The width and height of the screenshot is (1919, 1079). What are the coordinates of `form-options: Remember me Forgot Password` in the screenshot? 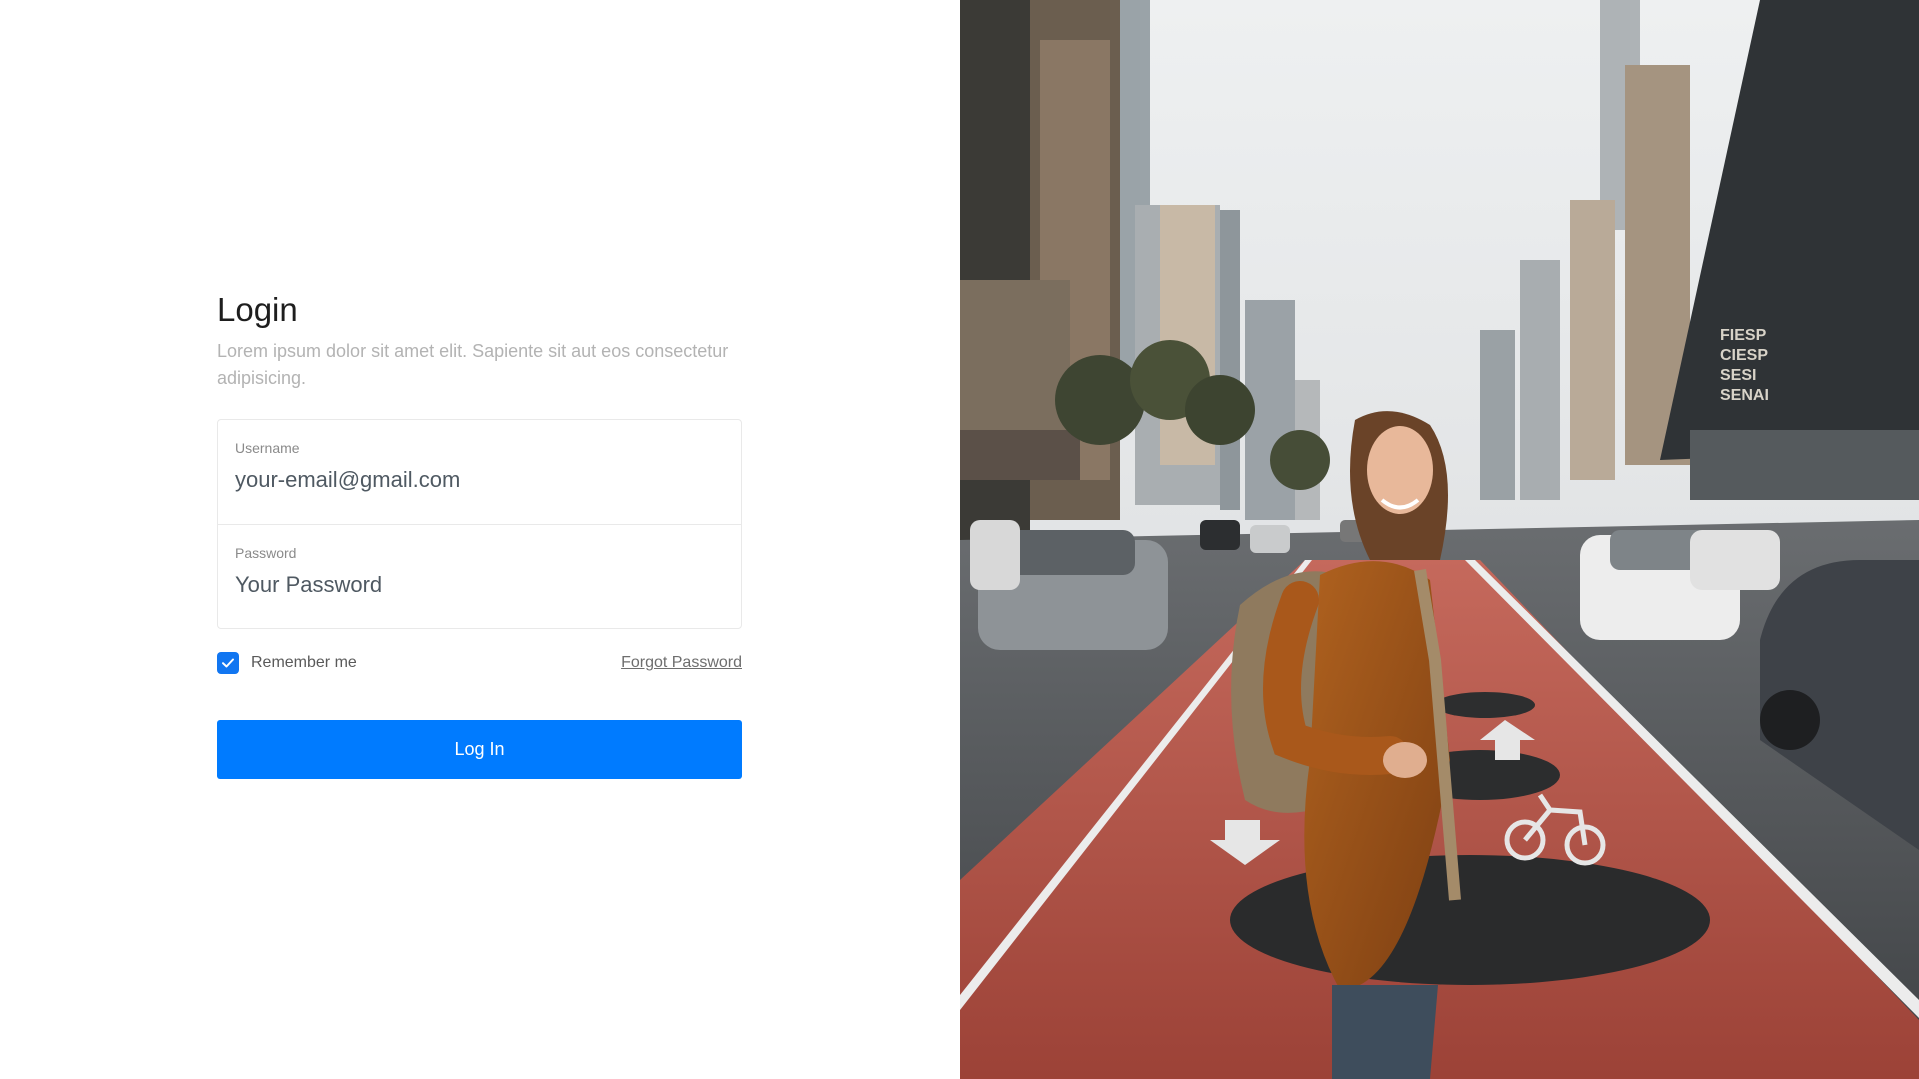 It's located at (479, 663).